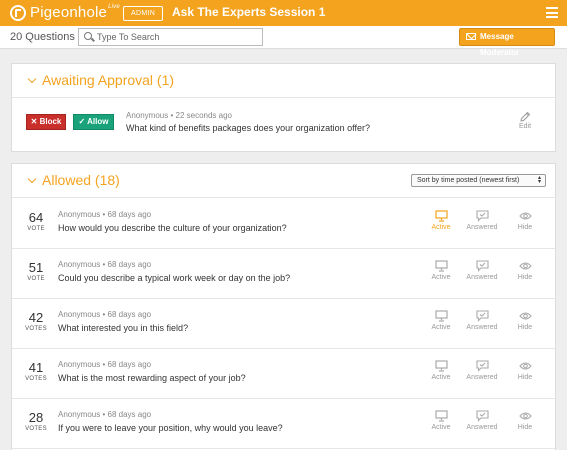  What do you see at coordinates (478, 180) in the screenshot?
I see `sort-dropdown: Sort by time posted (newest first) ▴ ▾` at bounding box center [478, 180].